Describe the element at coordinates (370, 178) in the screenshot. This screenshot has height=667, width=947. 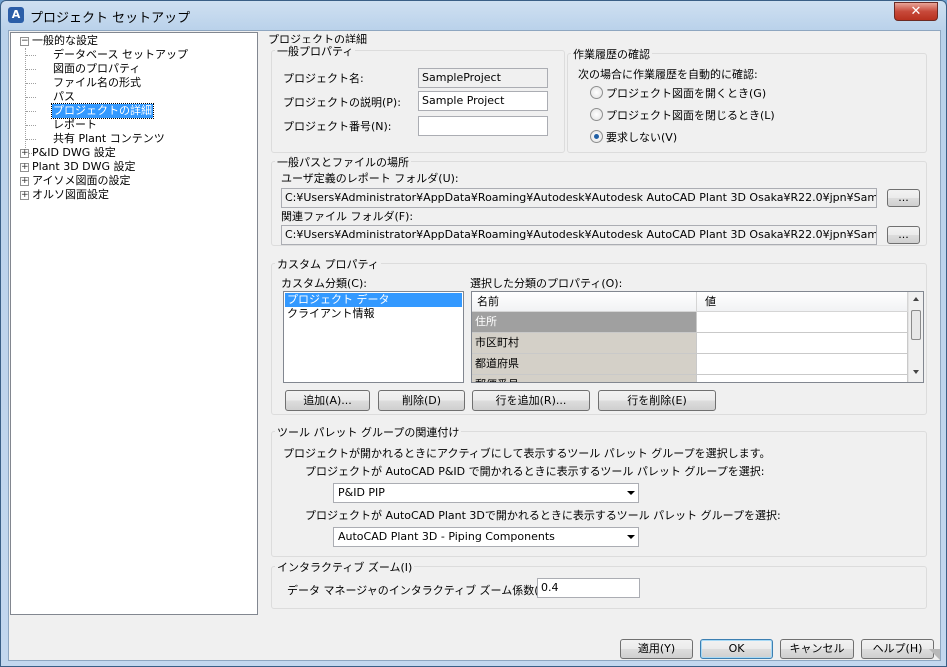
I see `report-folder-label: ユーザ定義のレポート フォルダ(U):` at that location.